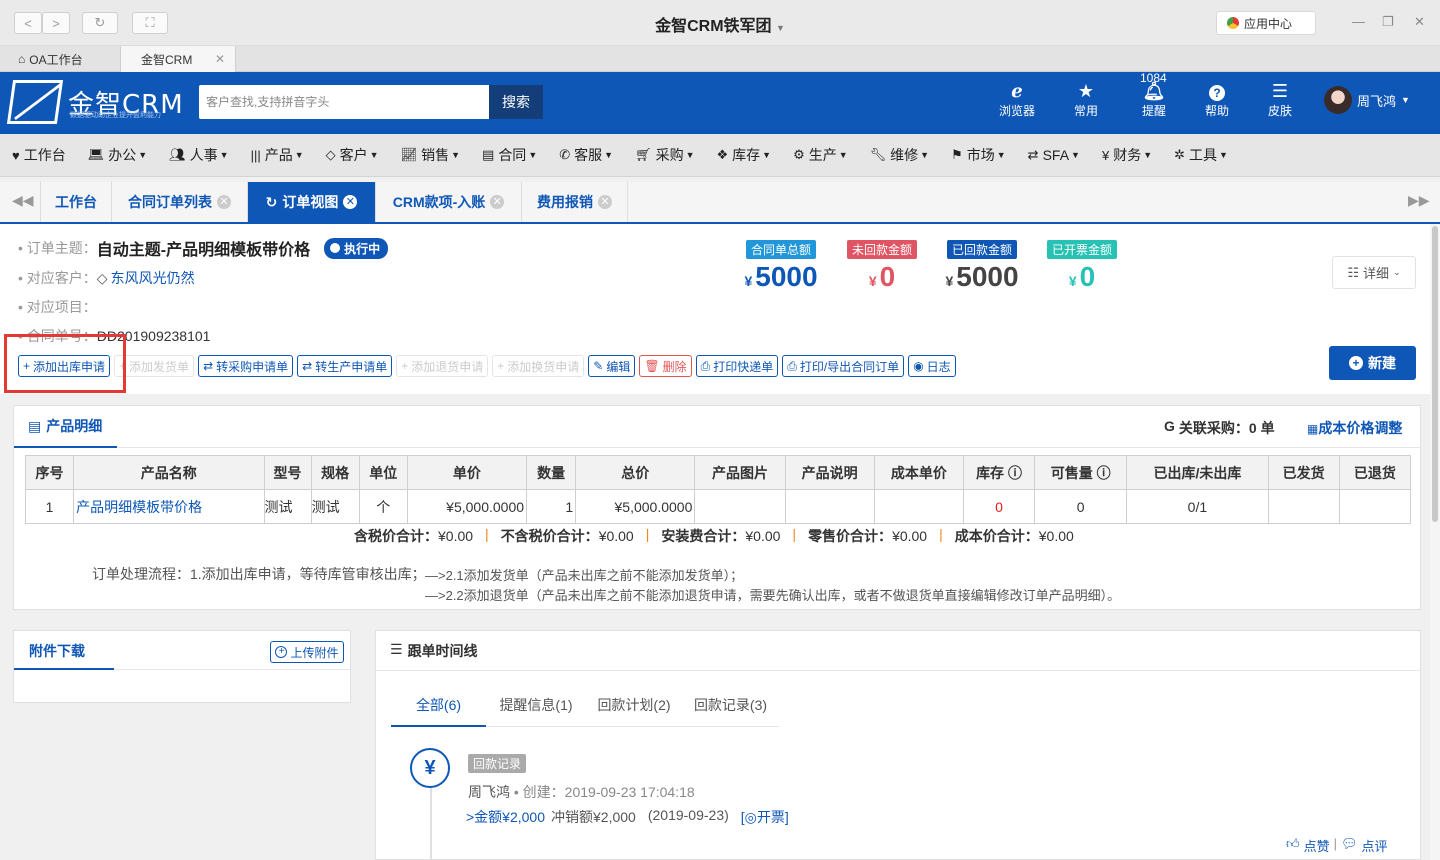 This screenshot has height=860, width=1440. I want to click on search-input, so click(344, 102).